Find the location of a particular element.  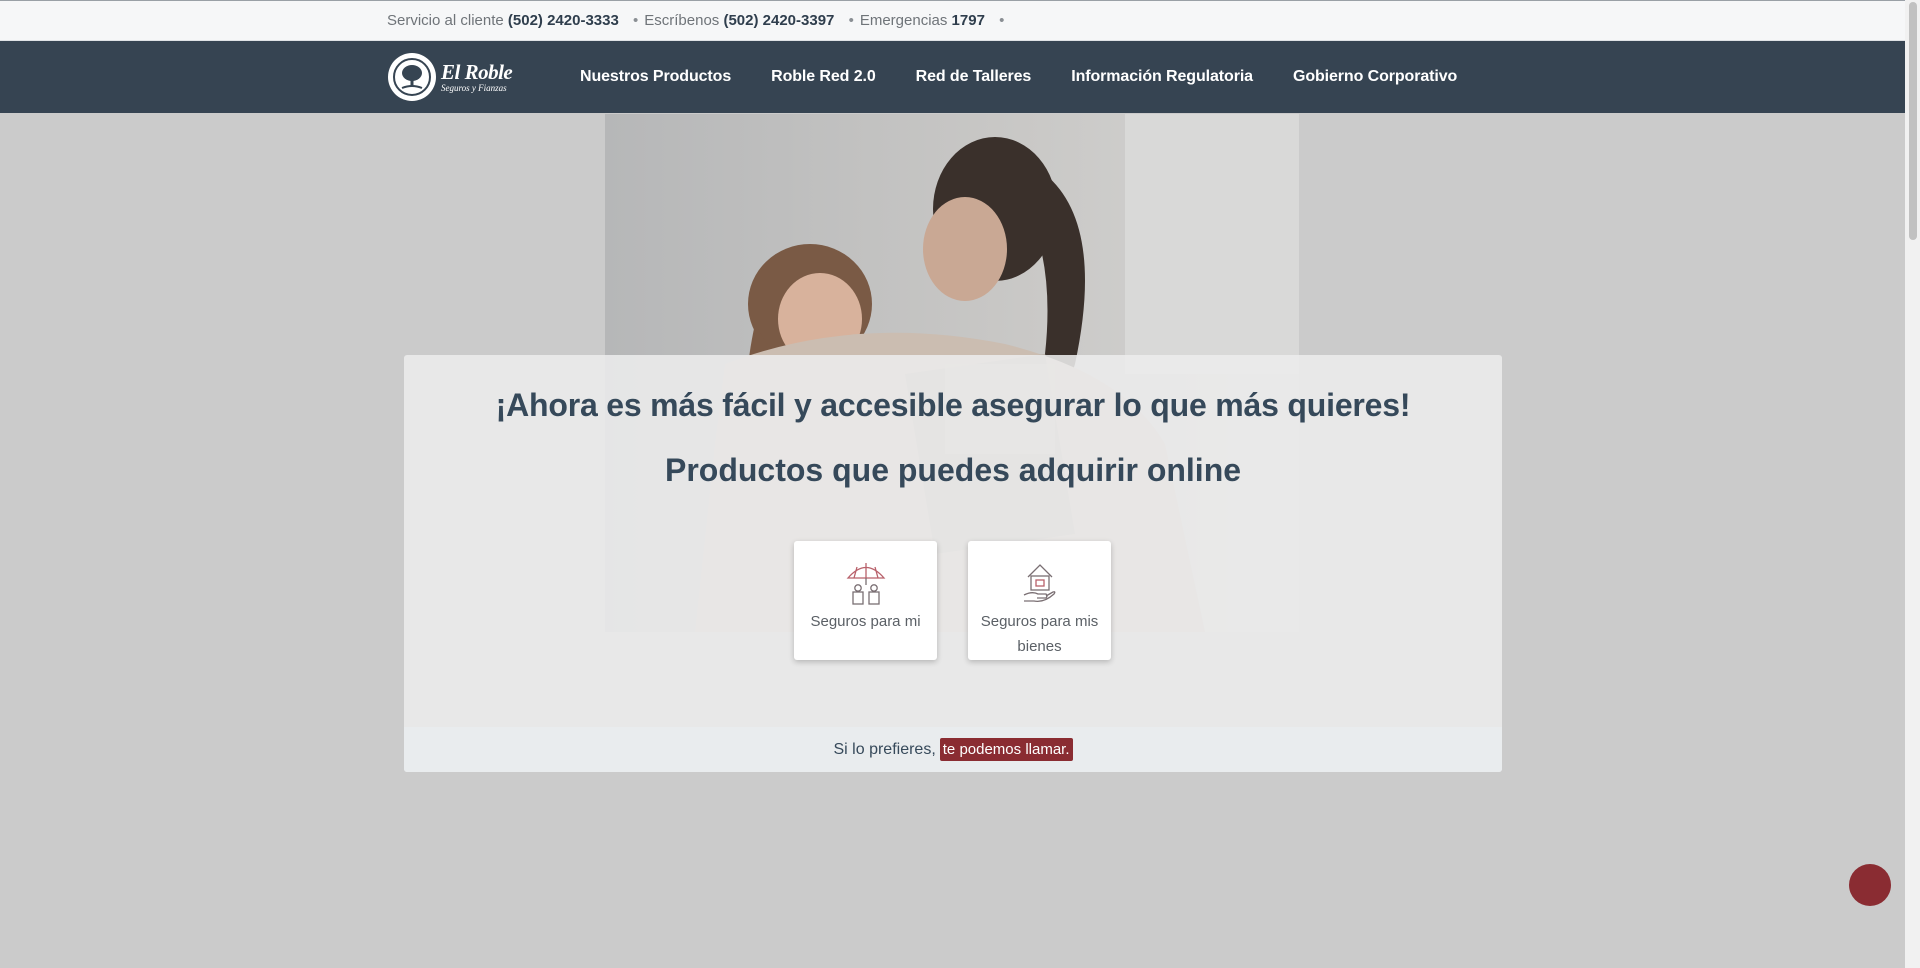

nav-item-regulatoria: Información Regulatoria is located at coordinates (1162, 77).